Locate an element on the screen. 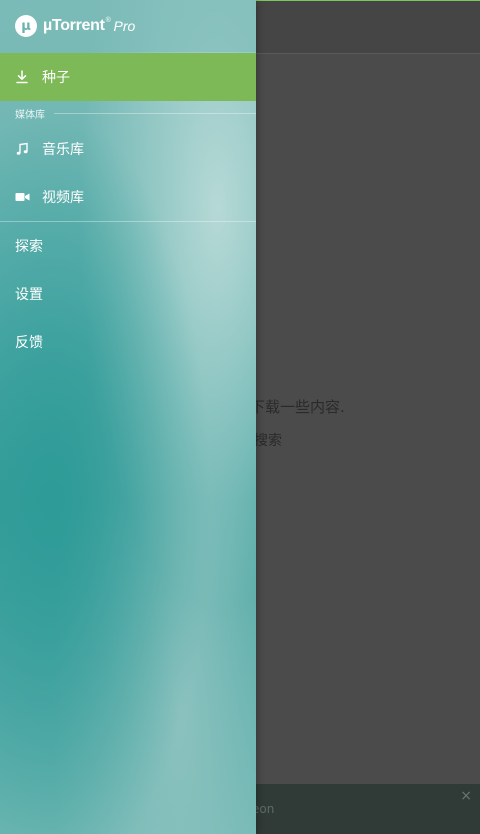 Image resolution: width=480 pixels, height=834 pixels. banner-close-icon: × is located at coordinates (466, 796).